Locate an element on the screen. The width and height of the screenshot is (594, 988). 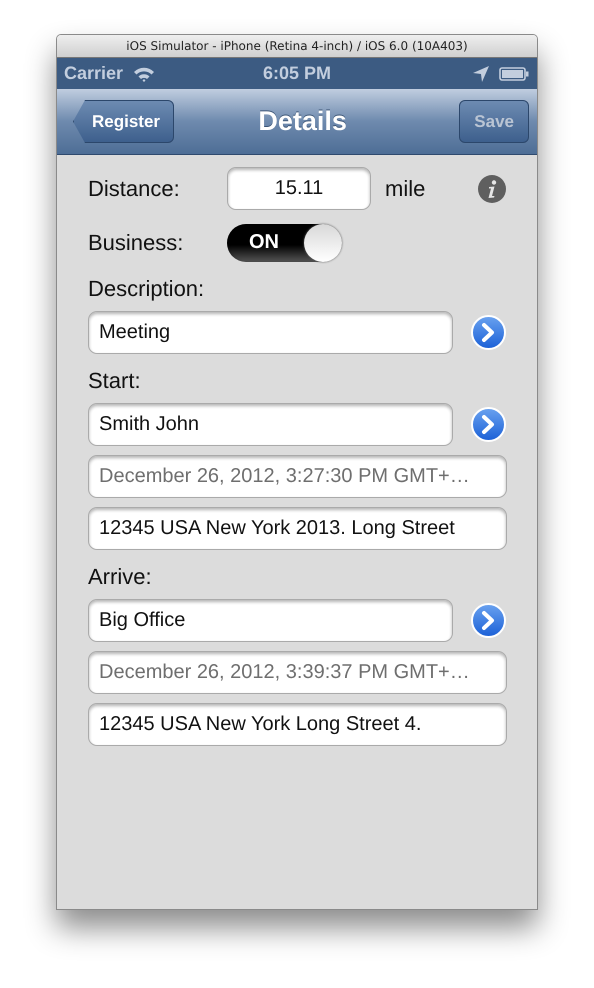
location-arrow-icon is located at coordinates (481, 74).